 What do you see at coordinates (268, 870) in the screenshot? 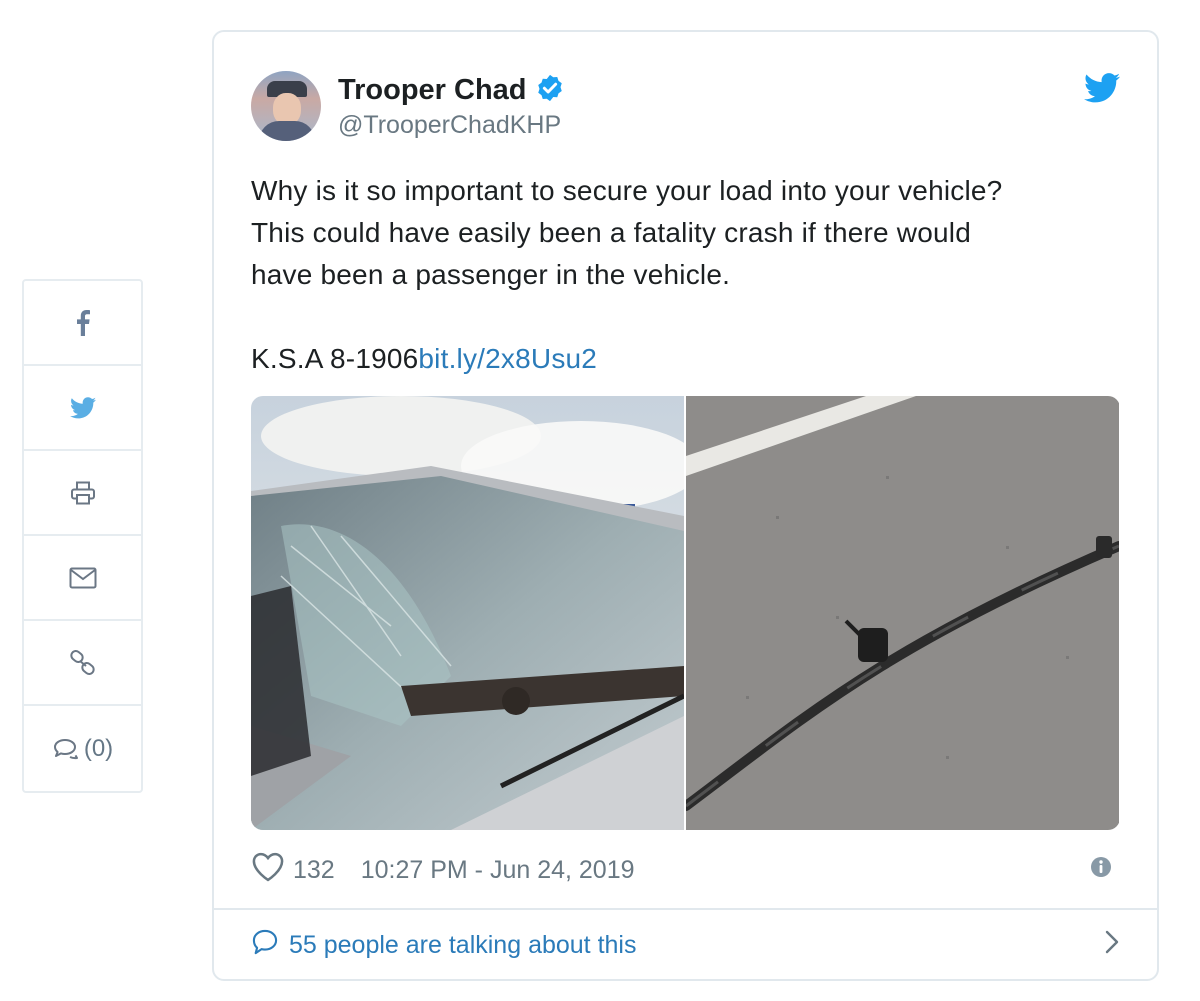
I see `heart-icon` at bounding box center [268, 870].